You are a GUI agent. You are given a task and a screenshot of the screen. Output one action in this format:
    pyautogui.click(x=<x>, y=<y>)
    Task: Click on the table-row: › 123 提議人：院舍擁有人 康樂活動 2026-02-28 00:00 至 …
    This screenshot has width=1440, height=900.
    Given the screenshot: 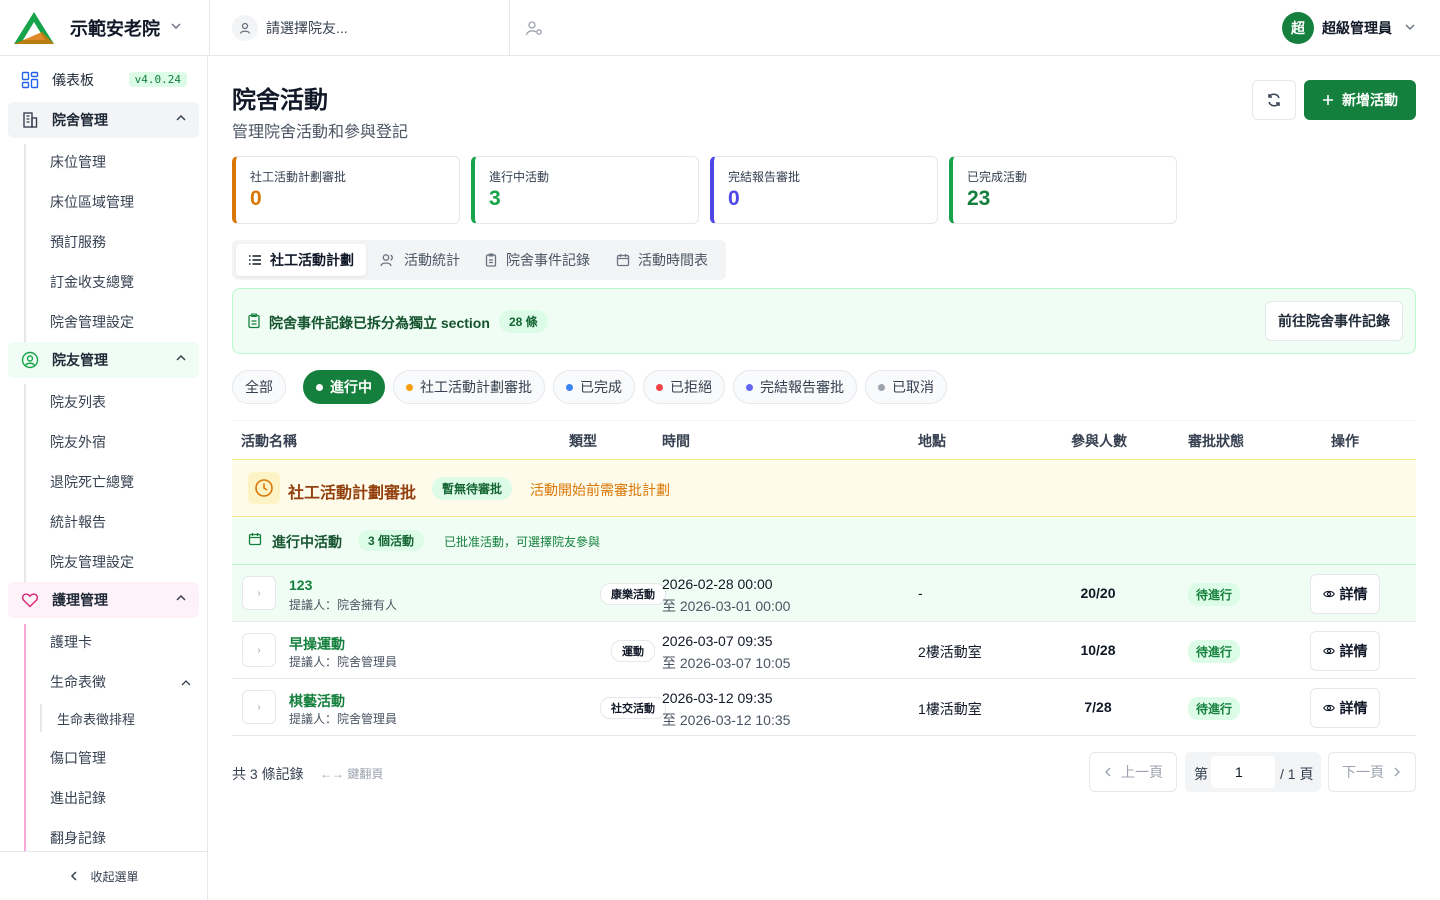 What is the action you would take?
    pyautogui.click(x=824, y=593)
    